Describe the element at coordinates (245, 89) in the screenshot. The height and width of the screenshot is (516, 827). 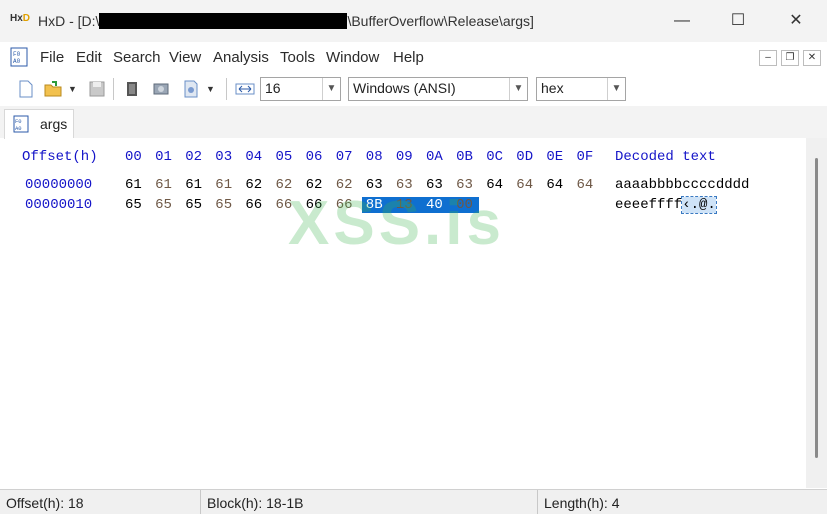
I see `bytes-per-row-icon` at that location.